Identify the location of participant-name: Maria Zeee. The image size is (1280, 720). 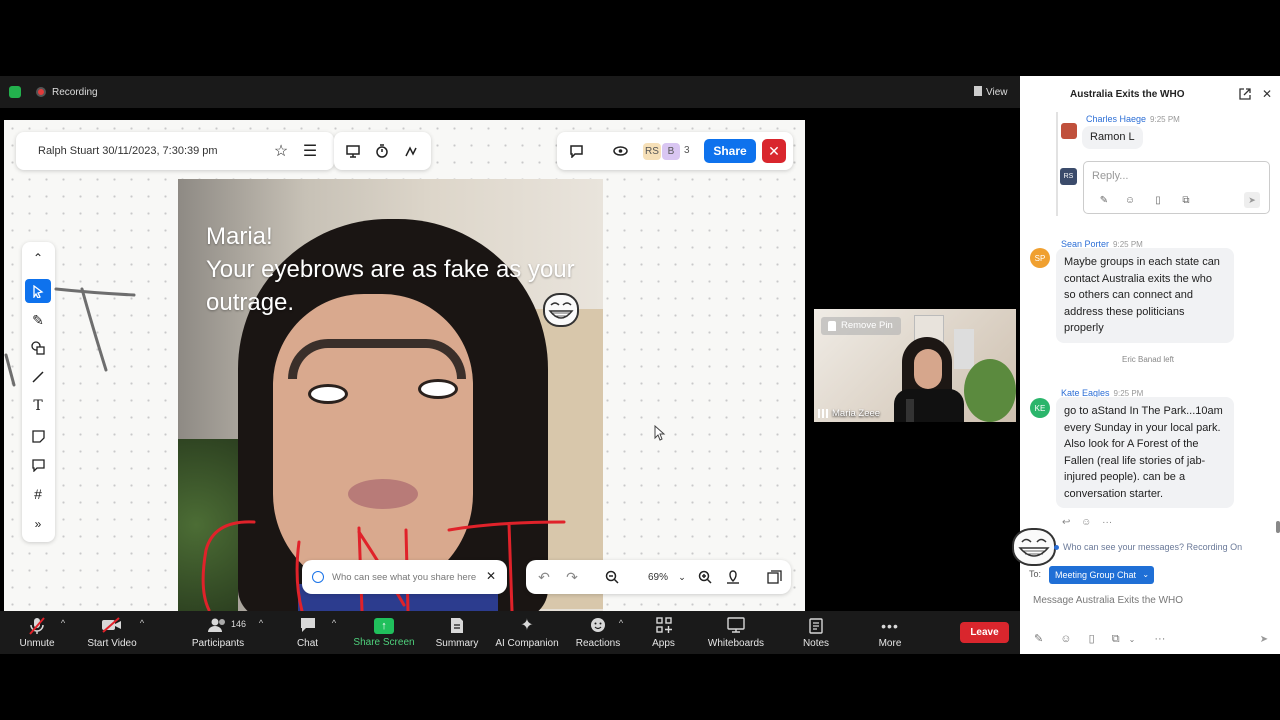
(856, 413).